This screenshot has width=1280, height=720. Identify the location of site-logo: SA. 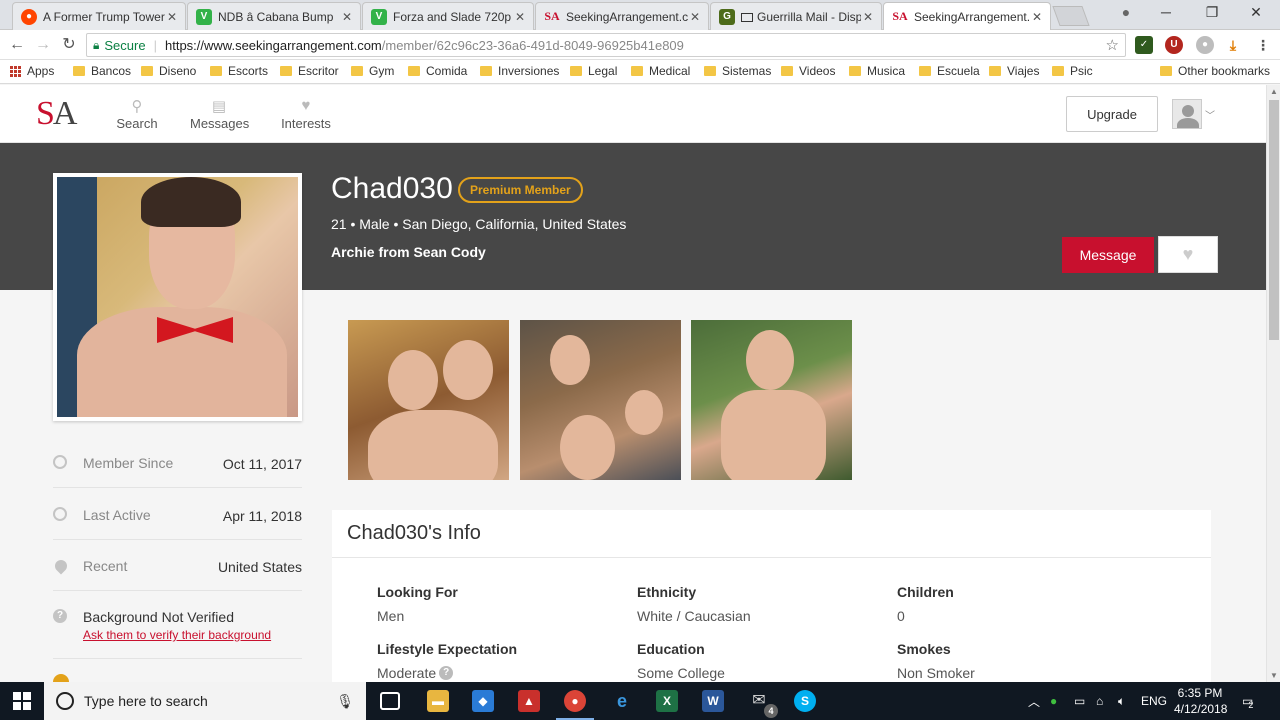
(56, 114).